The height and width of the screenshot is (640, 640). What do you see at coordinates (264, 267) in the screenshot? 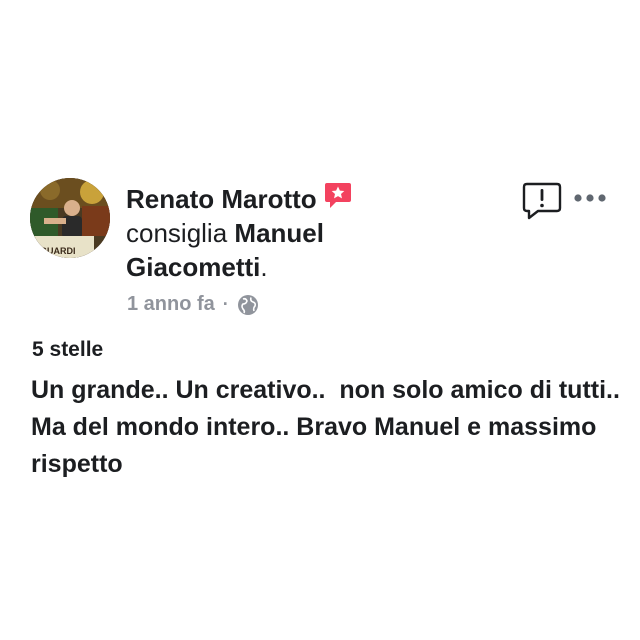
I see `page-suffix: .` at bounding box center [264, 267].